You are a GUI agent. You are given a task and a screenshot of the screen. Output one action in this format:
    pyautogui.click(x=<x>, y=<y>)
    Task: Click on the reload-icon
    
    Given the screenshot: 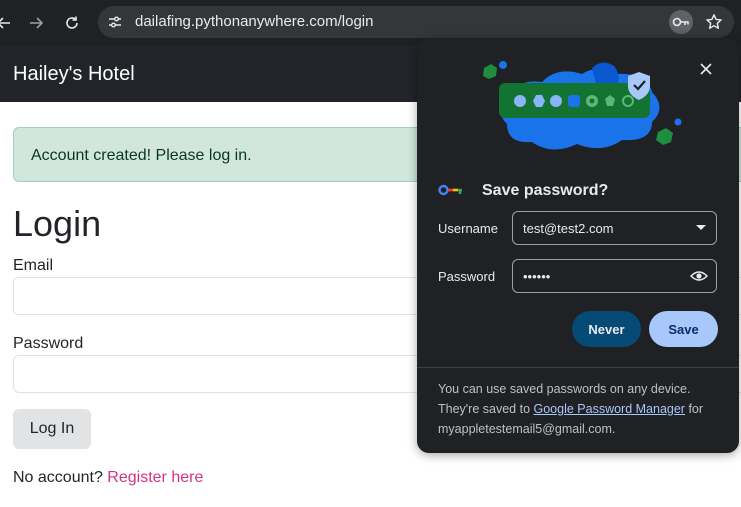 What is the action you would take?
    pyautogui.click(x=72, y=23)
    